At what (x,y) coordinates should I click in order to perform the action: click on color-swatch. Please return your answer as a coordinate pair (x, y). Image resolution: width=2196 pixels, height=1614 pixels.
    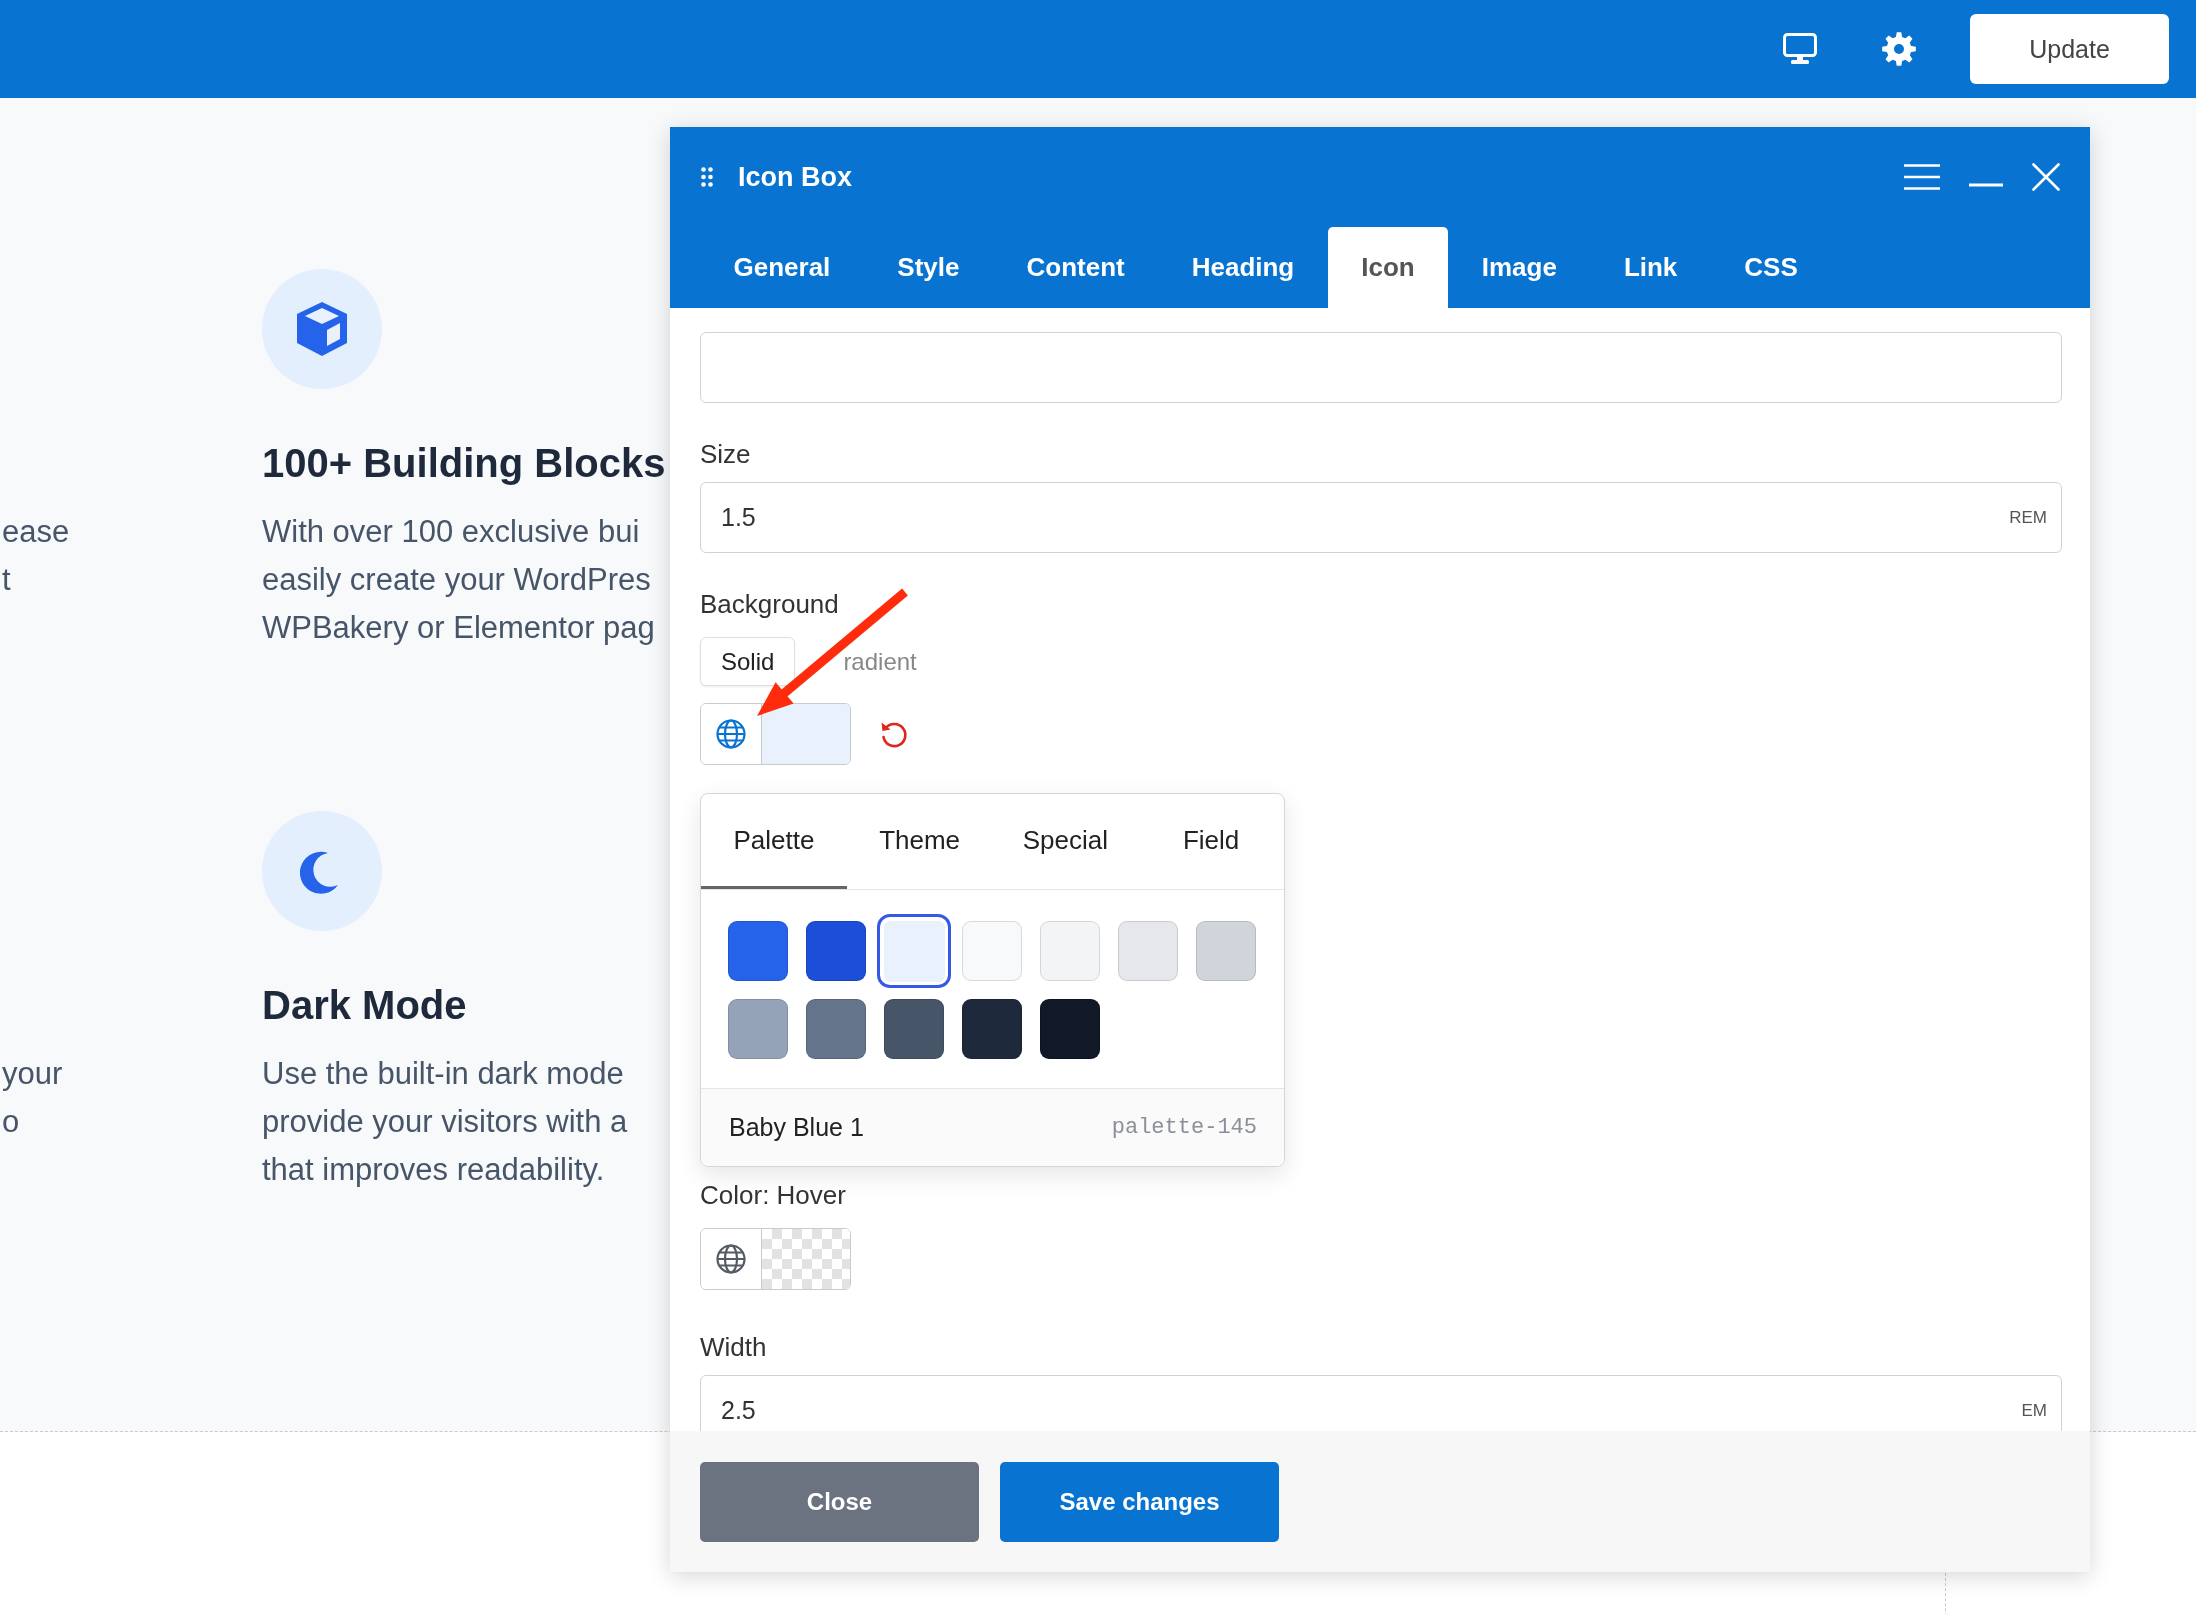
    Looking at the image, I should click on (914, 951).